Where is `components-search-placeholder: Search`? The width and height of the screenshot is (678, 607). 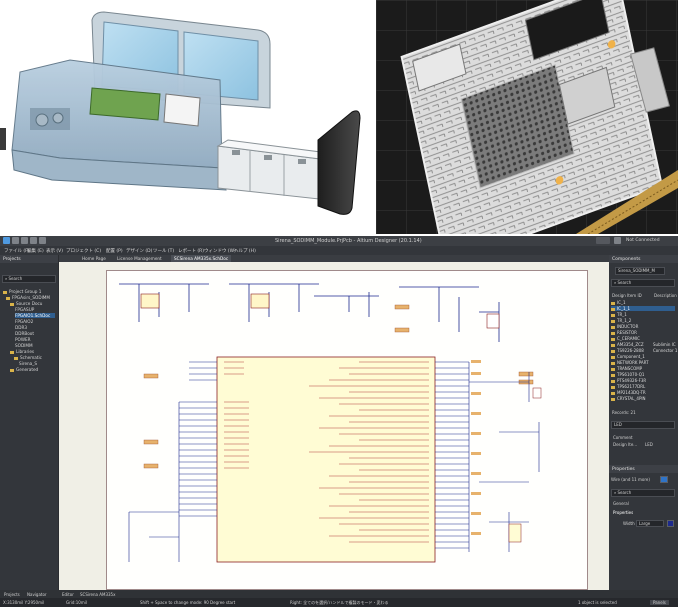
components-search-placeholder: Search is located at coordinates (624, 282).